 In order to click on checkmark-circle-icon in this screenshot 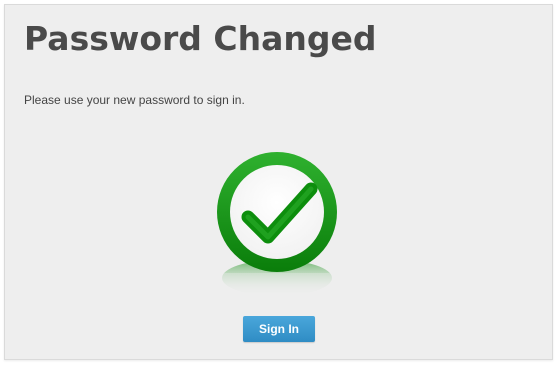, I will do `click(277, 226)`.